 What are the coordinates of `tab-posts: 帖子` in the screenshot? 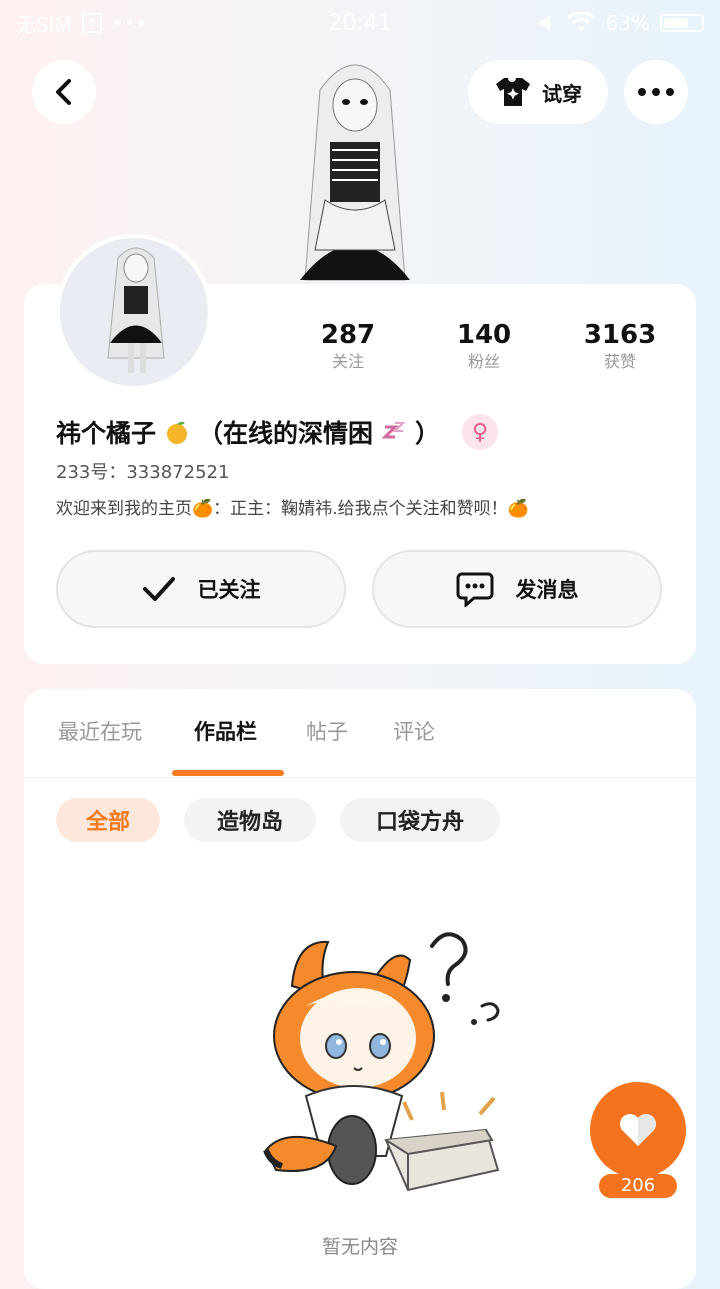 It's located at (327, 731).